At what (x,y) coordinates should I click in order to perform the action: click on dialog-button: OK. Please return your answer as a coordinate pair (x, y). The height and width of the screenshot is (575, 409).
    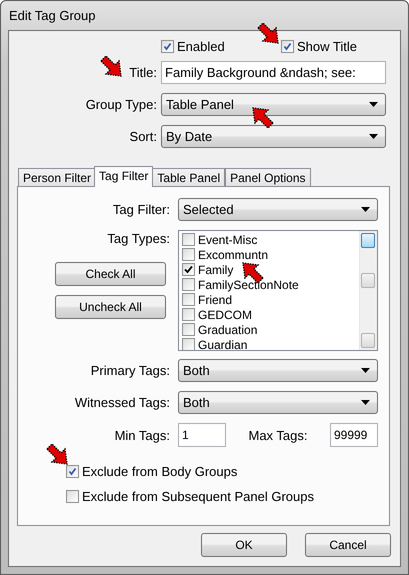
    Looking at the image, I should click on (244, 545).